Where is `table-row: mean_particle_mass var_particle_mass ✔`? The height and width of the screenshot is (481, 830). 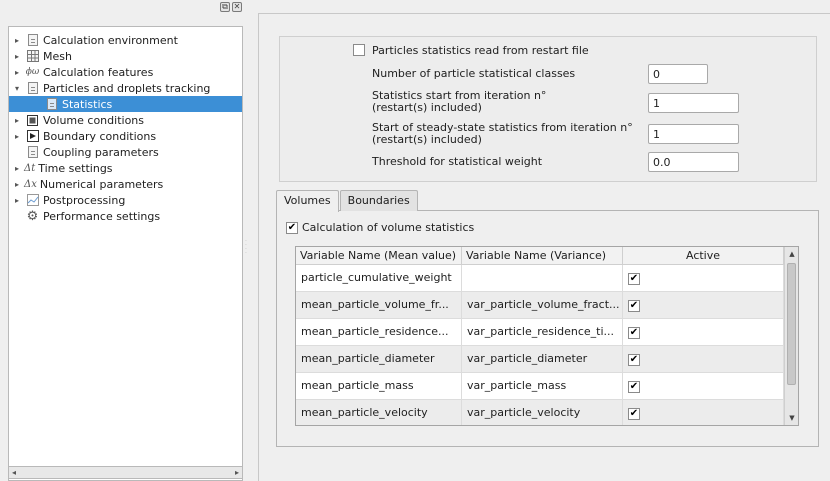 table-row: mean_particle_mass var_particle_mass ✔ is located at coordinates (540, 386).